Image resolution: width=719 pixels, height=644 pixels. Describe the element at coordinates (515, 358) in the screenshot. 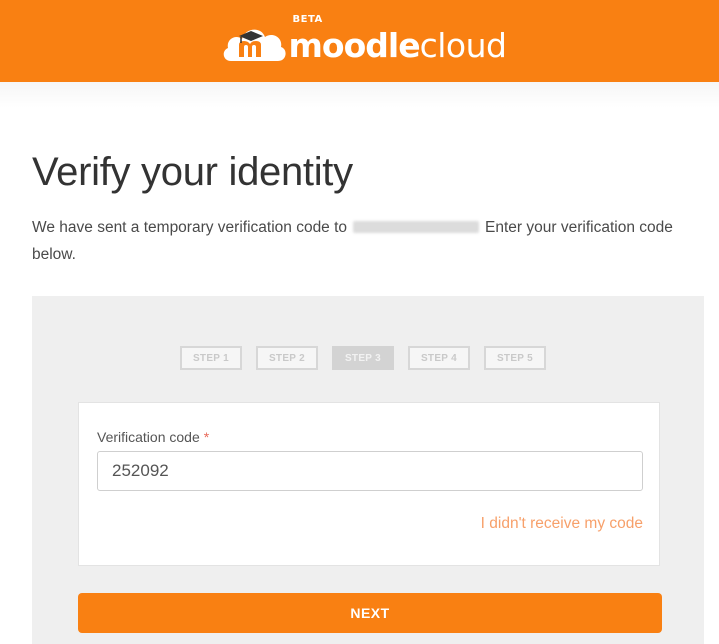

I see `step-5: STEP 5` at that location.